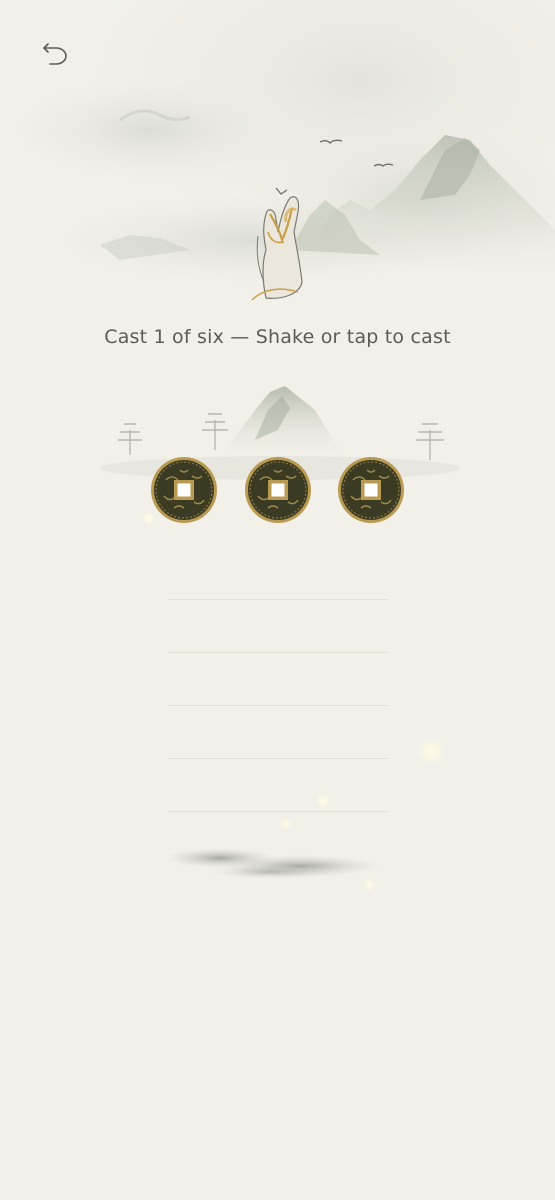 The height and width of the screenshot is (1200, 555). I want to click on cast-prompt: Cast 1 of six — Shake or tap to cast, so click(277, 337).